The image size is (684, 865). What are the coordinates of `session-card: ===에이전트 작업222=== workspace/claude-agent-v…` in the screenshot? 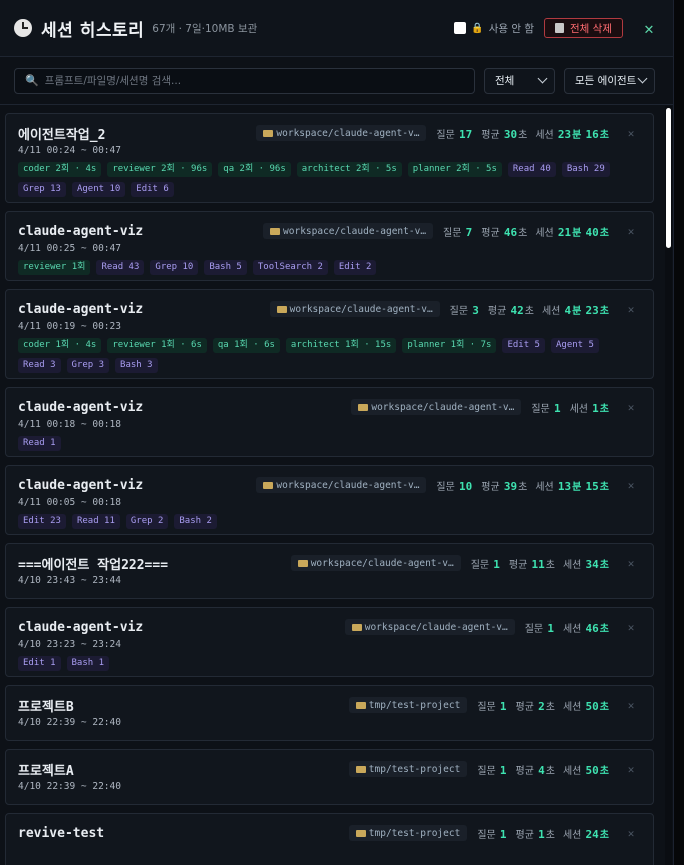 It's located at (329, 571).